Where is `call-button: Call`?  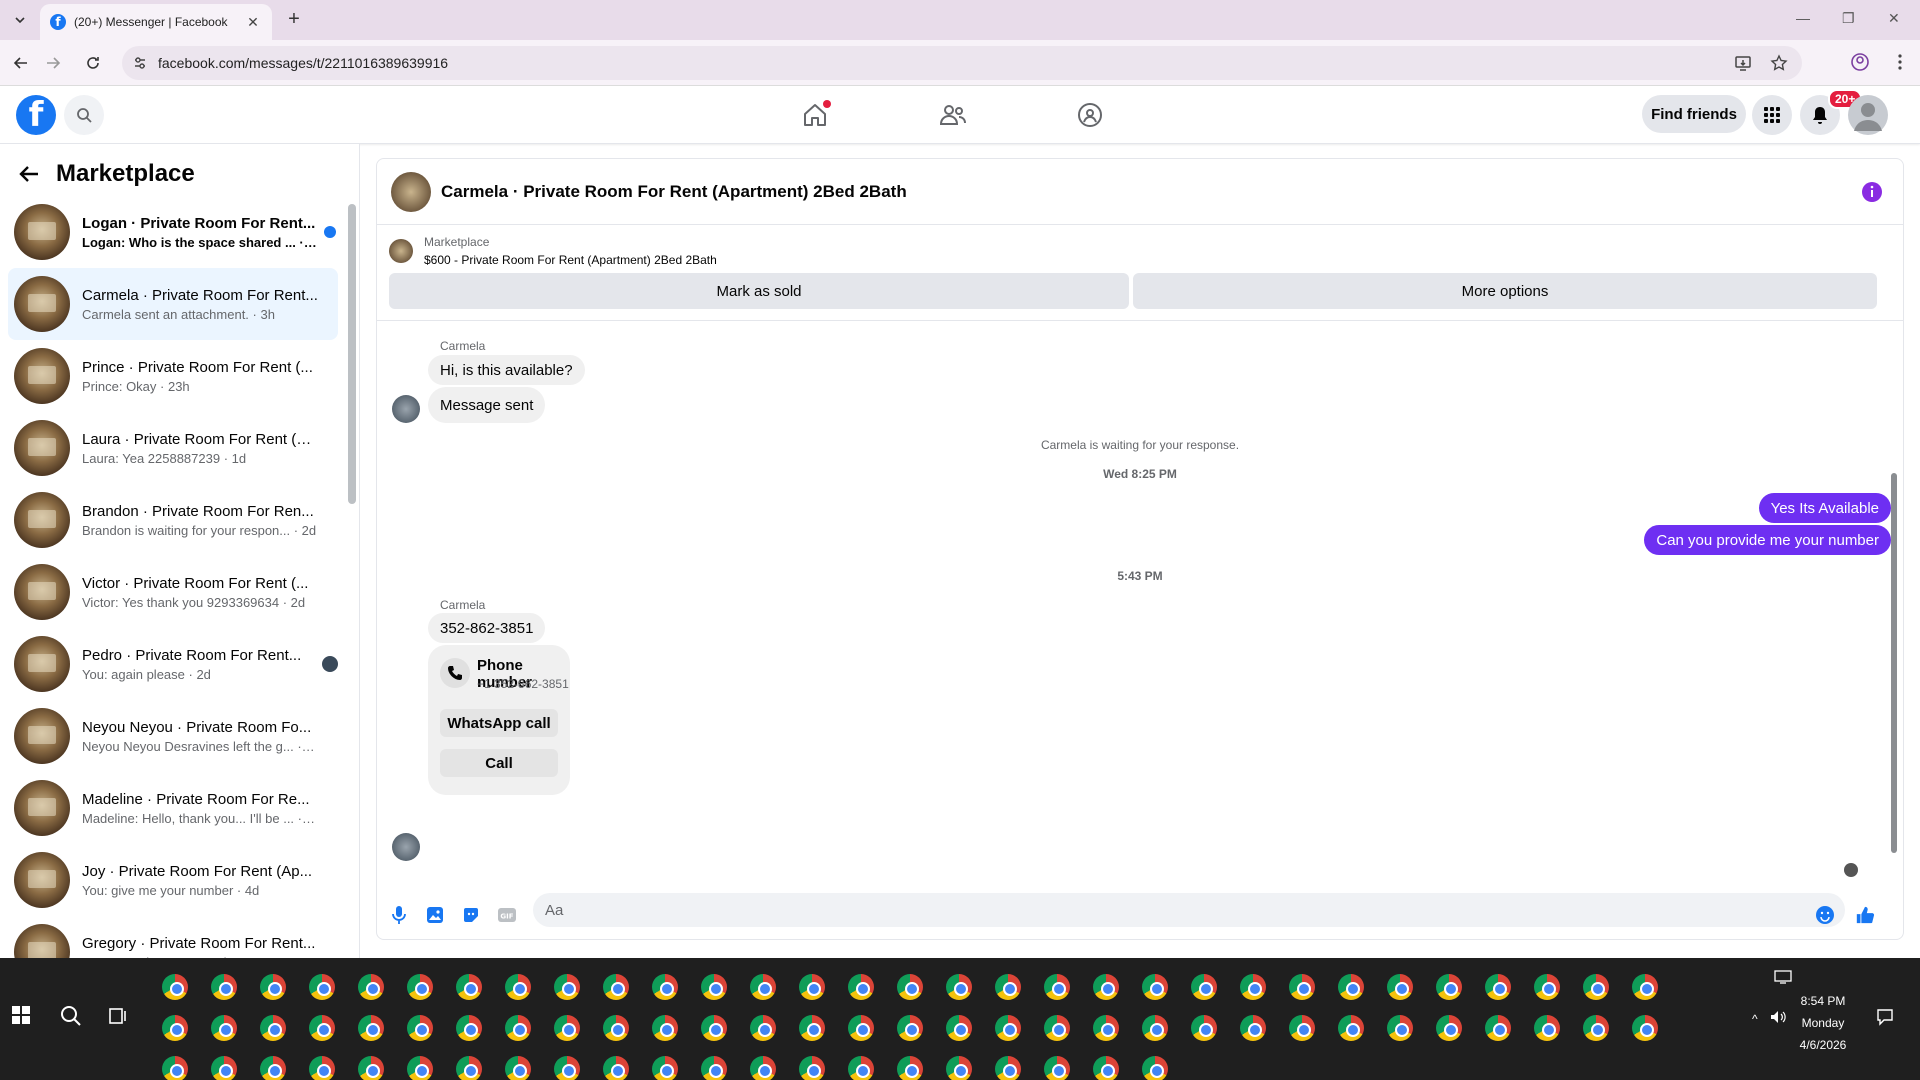 call-button: Call is located at coordinates (499, 763).